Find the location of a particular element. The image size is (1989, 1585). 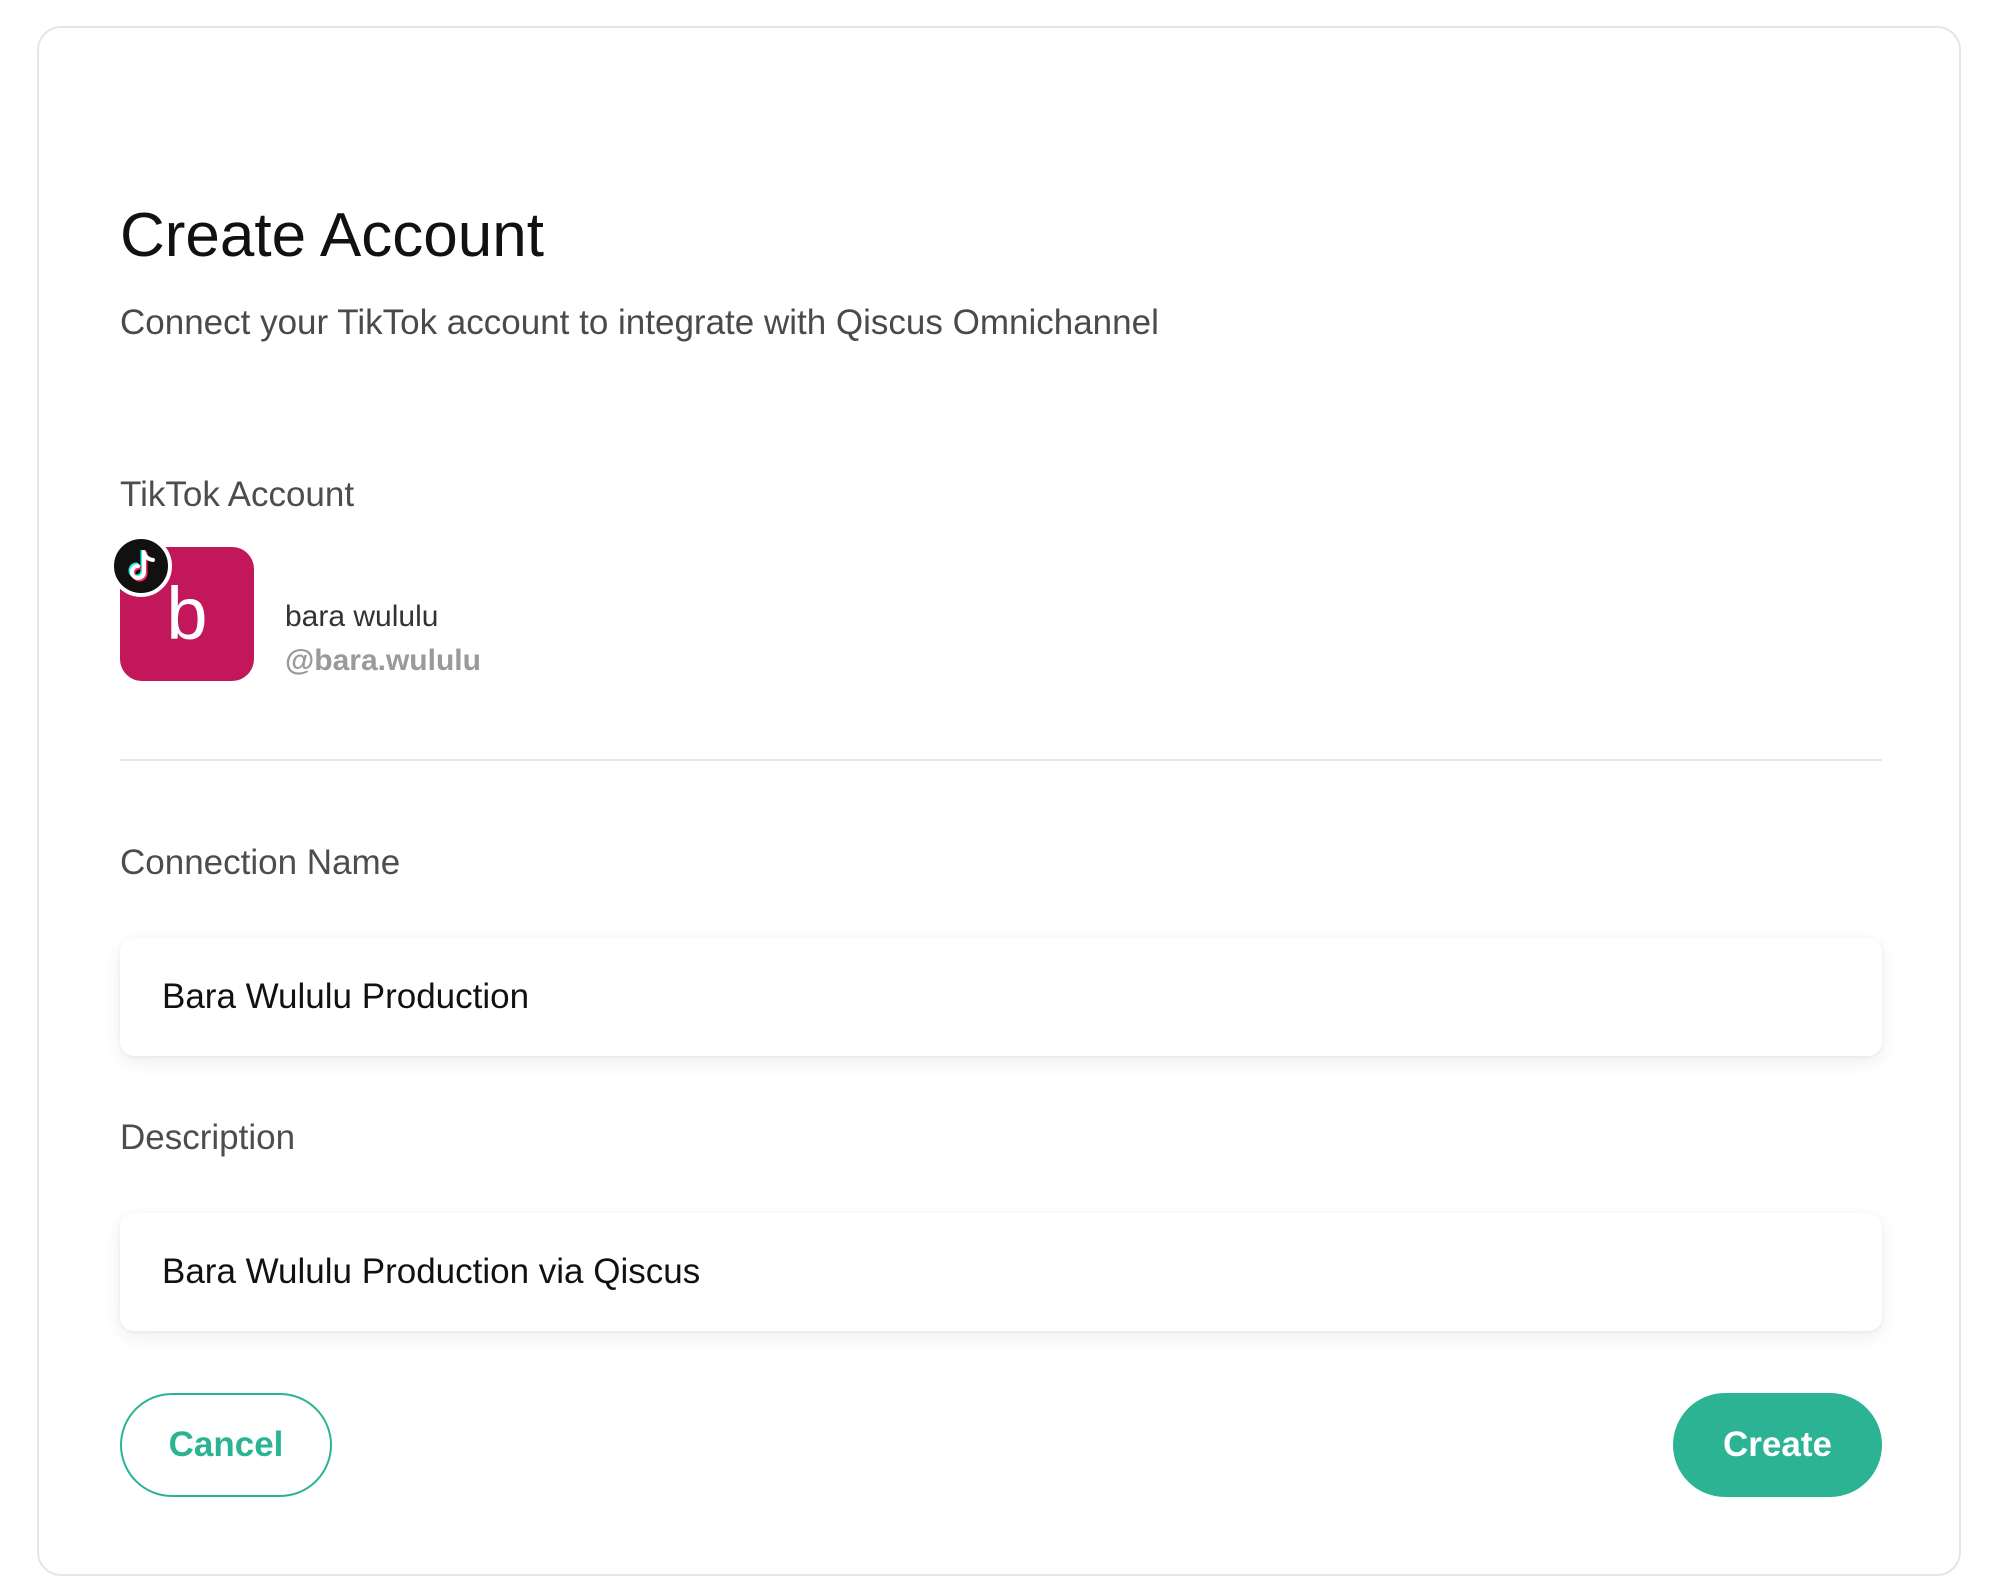

create-button: Create is located at coordinates (1777, 1445).